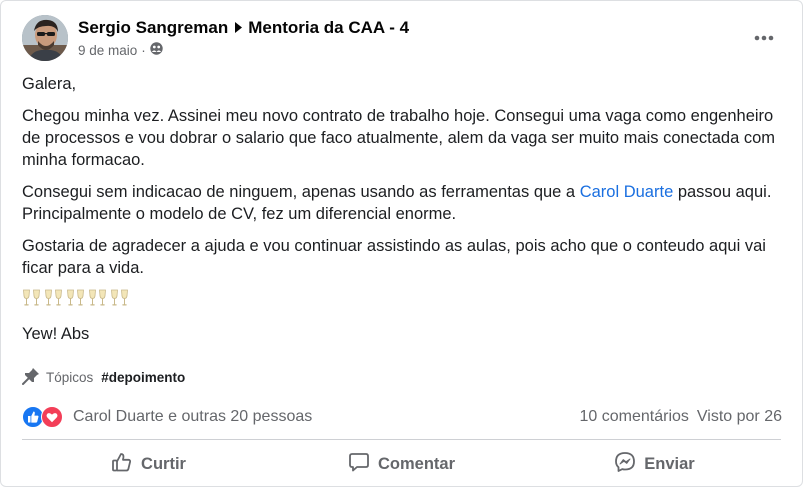 Image resolution: width=803 pixels, height=487 pixels. I want to click on post-greeting: Galera,, so click(49, 84).